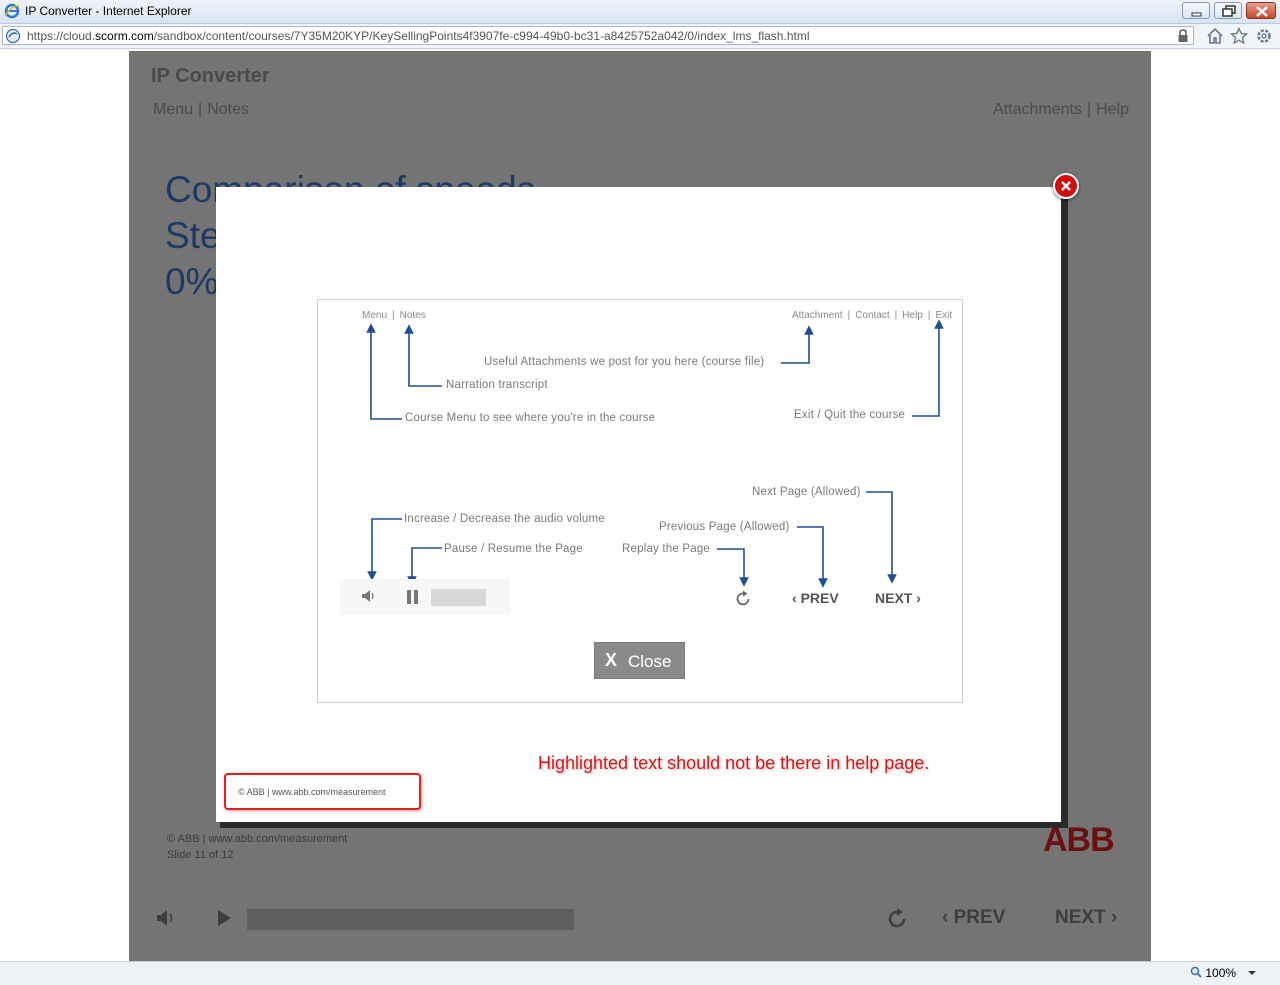  I want to click on mini-progress-bar, so click(458, 597).